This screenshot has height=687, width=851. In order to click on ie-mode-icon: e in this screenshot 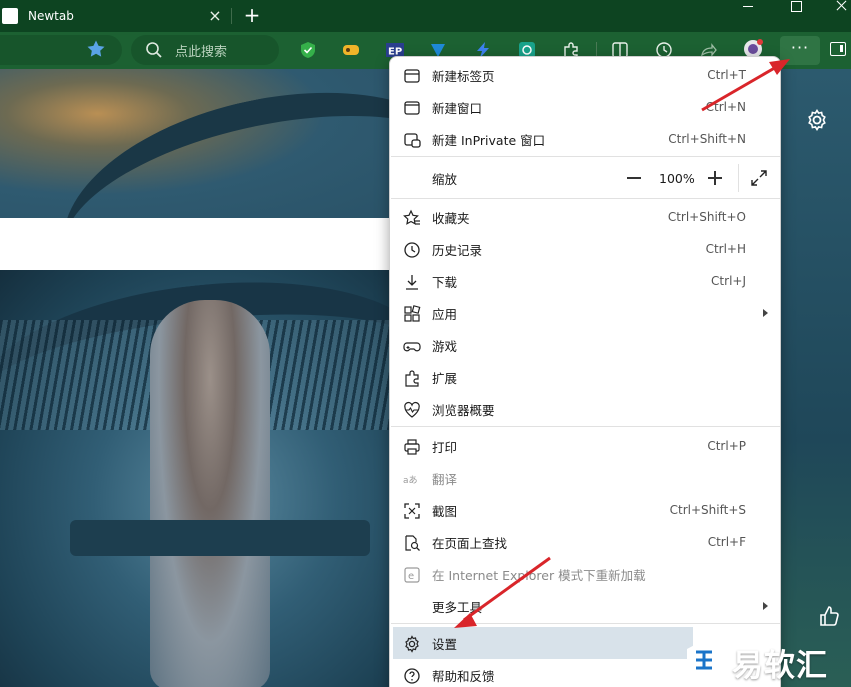, I will do `click(412, 575)`.